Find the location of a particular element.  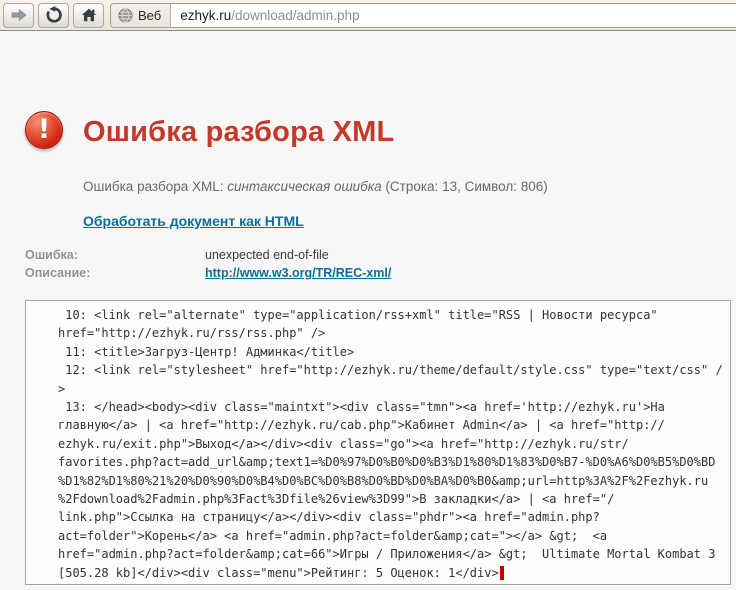

url-domain: ezhyk.ru is located at coordinates (206, 15).